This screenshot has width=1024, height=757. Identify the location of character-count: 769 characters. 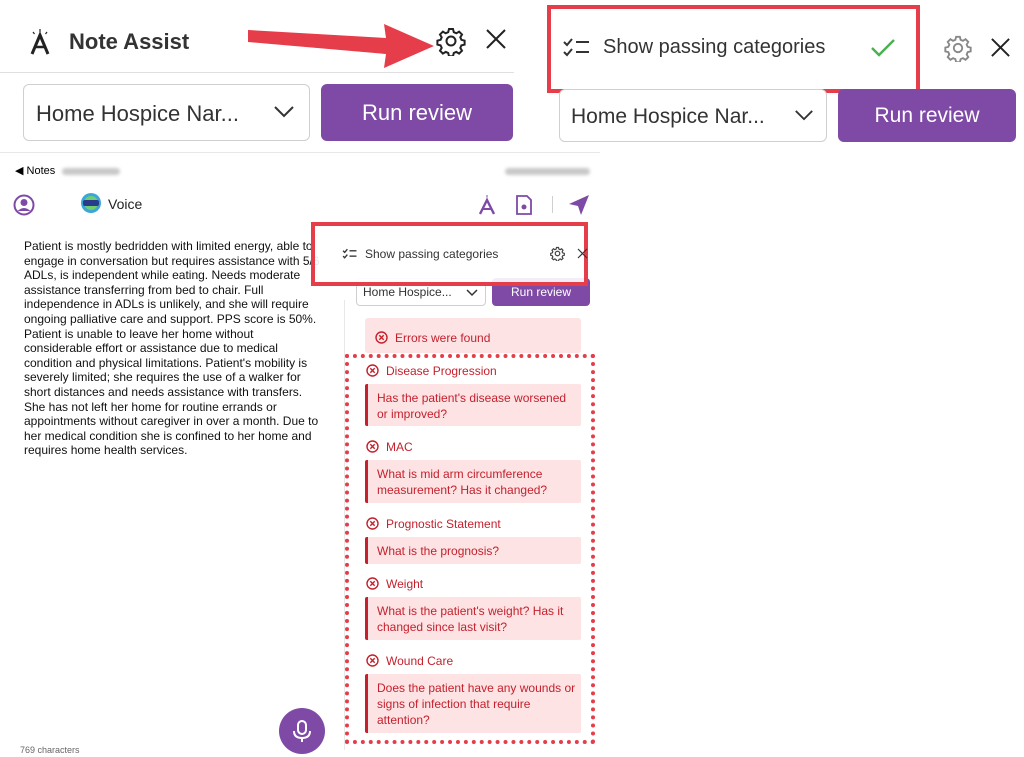
(50, 750).